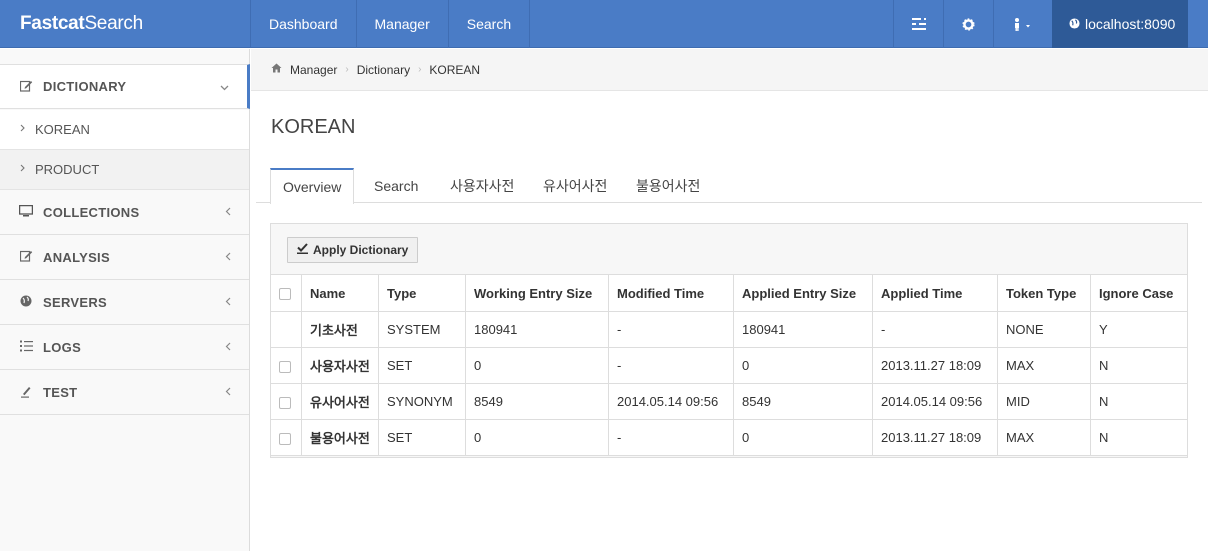  What do you see at coordinates (124, 212) in the screenshot?
I see `sidebar-item-collections: COLLECTIONS` at bounding box center [124, 212].